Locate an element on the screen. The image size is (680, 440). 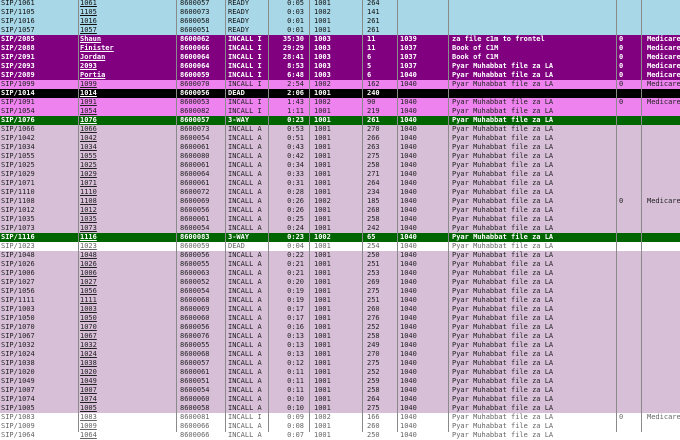
station-cell: SIP/1061 is located at coordinates (39, 4).